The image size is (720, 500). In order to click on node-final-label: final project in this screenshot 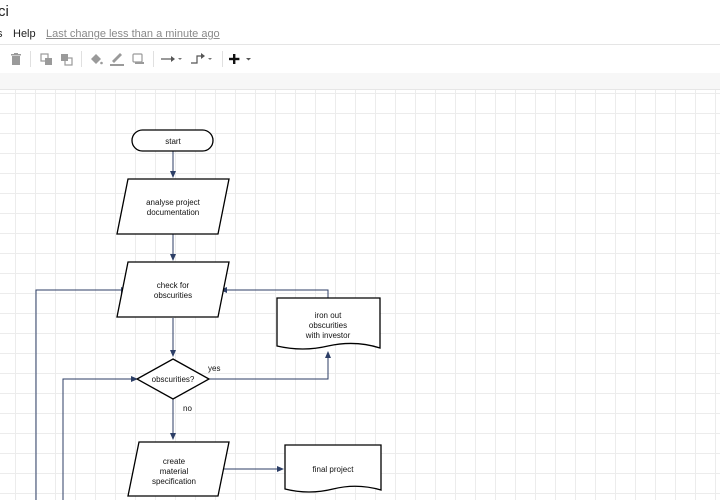, I will do `click(334, 469)`.